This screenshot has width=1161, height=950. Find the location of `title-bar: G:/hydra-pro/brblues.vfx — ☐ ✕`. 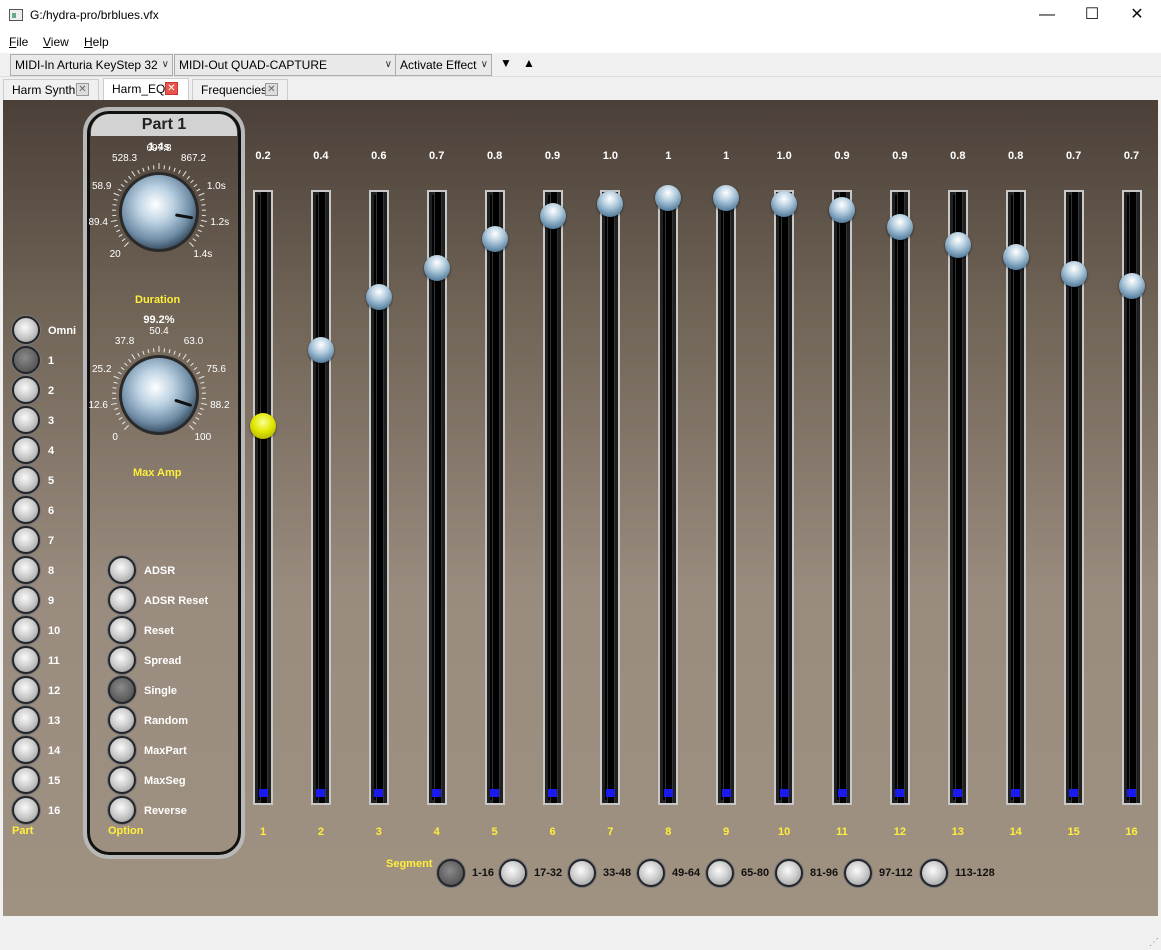

title-bar: G:/hydra-pro/brblues.vfx — ☐ ✕ is located at coordinates (580, 15).